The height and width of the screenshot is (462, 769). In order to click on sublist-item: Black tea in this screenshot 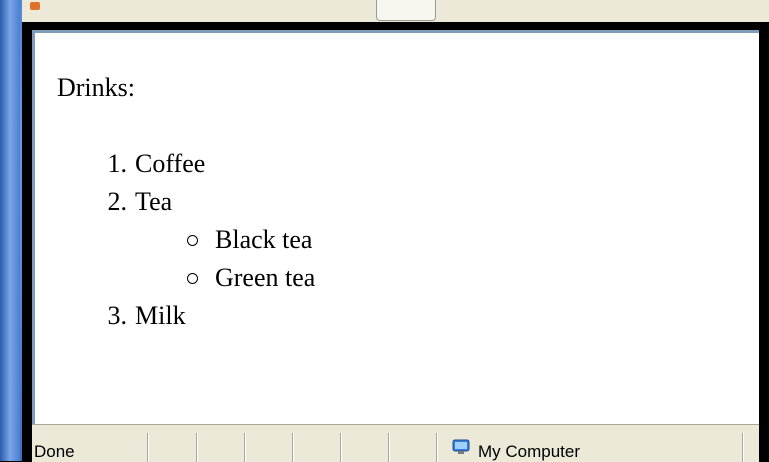, I will do `click(251, 240)`.